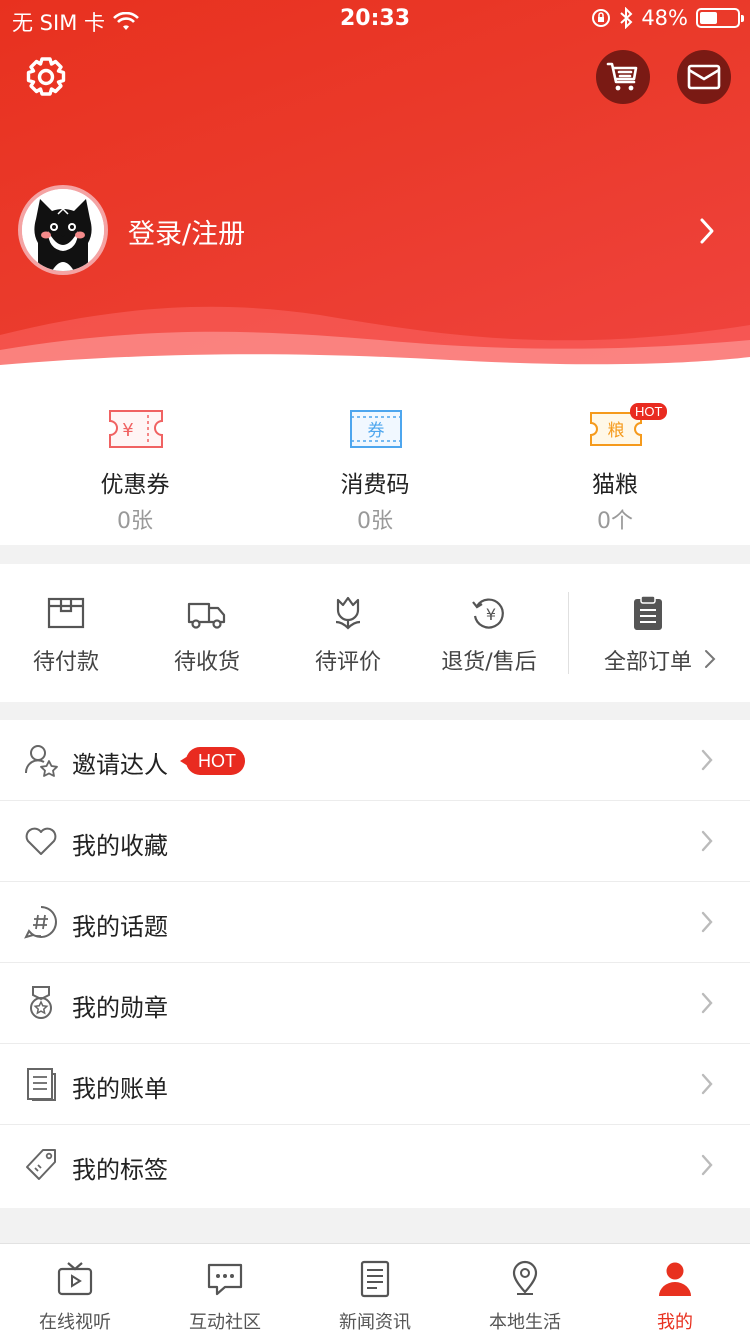  I want to click on tab-mine: 我的, so click(675, 1288).